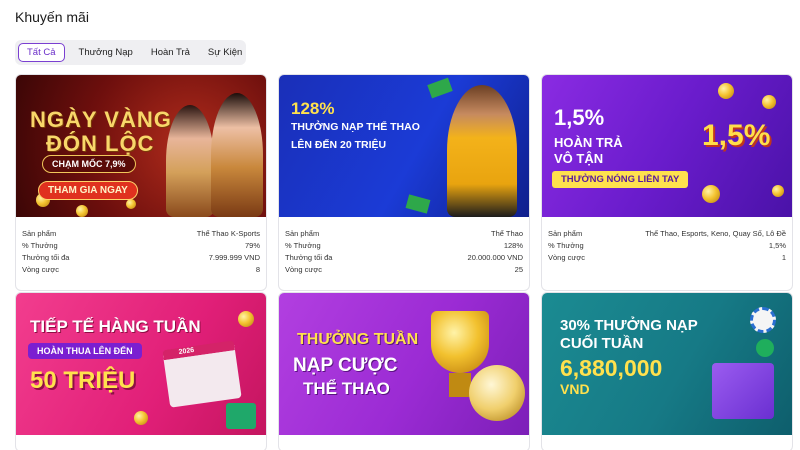 The height and width of the screenshot is (450, 800). Describe the element at coordinates (234, 257) in the screenshot. I see `value-max: 7.999.999 VND` at that location.